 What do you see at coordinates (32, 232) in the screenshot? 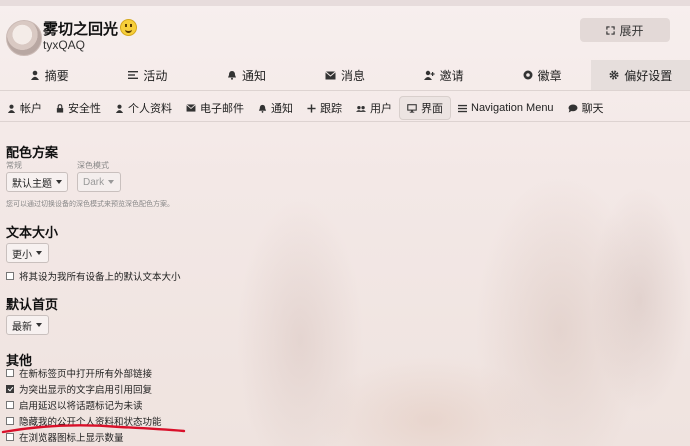
I see `text-size-heading: 文本大小` at bounding box center [32, 232].